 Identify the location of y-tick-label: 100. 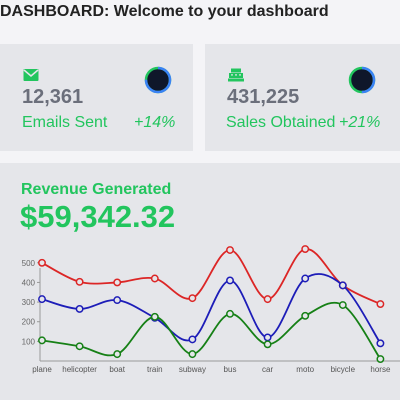
(29, 341).